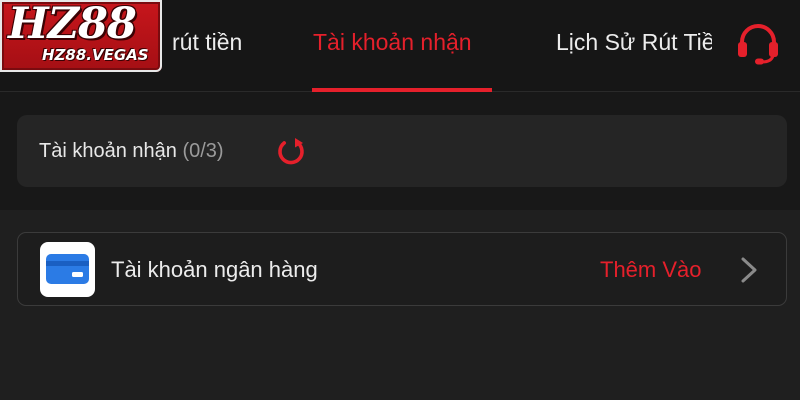 This screenshot has width=800, height=400. What do you see at coordinates (203, 151) in the screenshot?
I see `account-count: (0/3)` at bounding box center [203, 151].